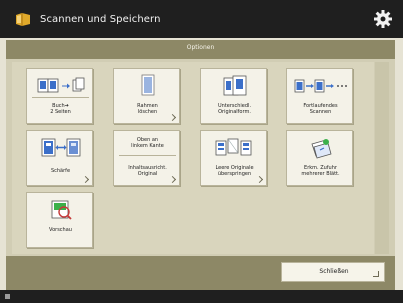 This screenshot has height=303, width=403. I want to click on tile-label: Vorschau, so click(60, 230).